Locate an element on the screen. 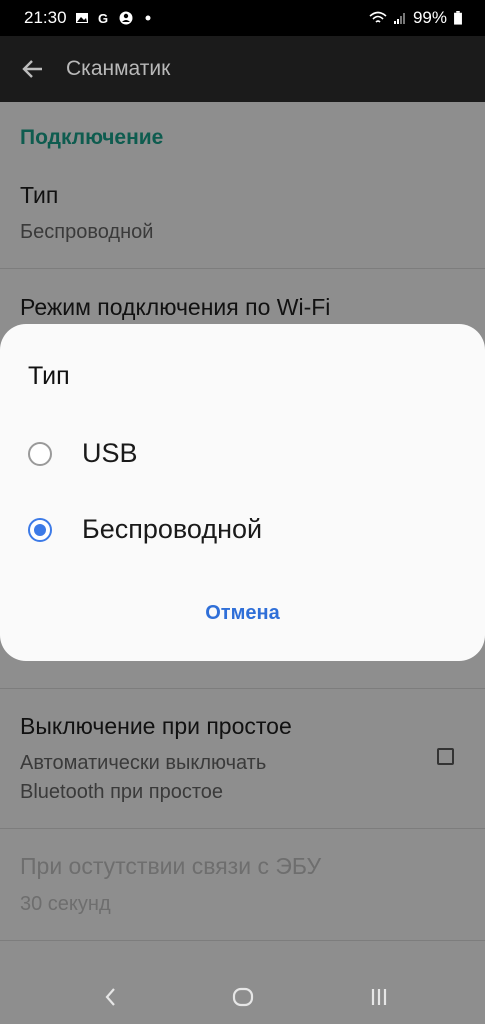 The width and height of the screenshot is (485, 1024). account-icon is located at coordinates (126, 18).